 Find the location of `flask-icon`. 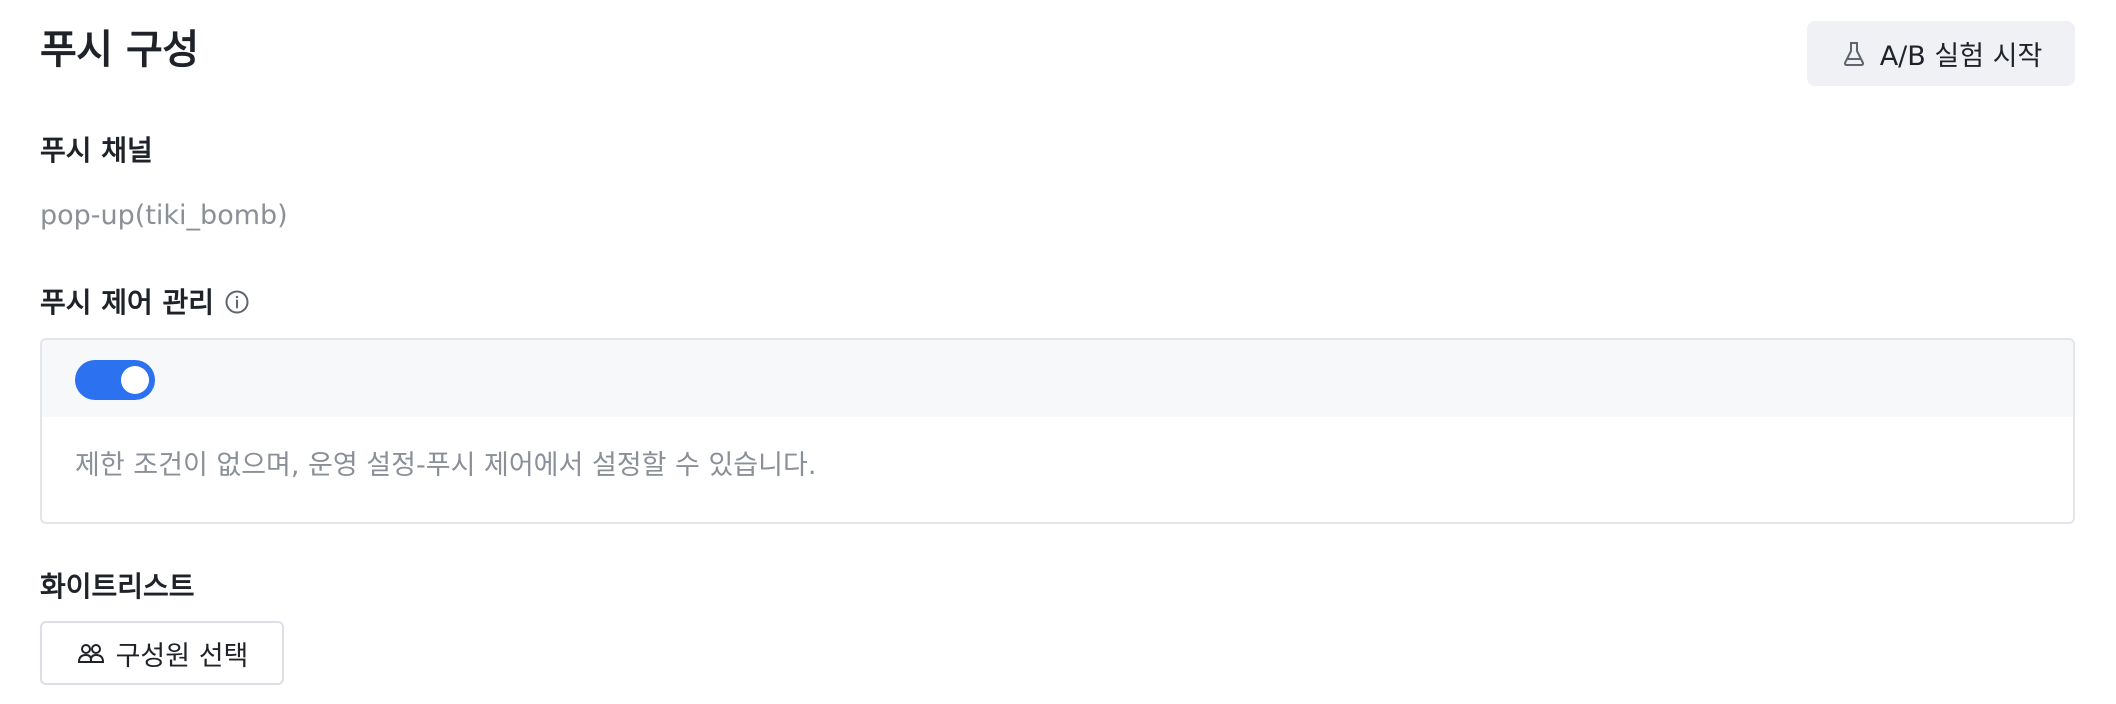

flask-icon is located at coordinates (1854, 54).